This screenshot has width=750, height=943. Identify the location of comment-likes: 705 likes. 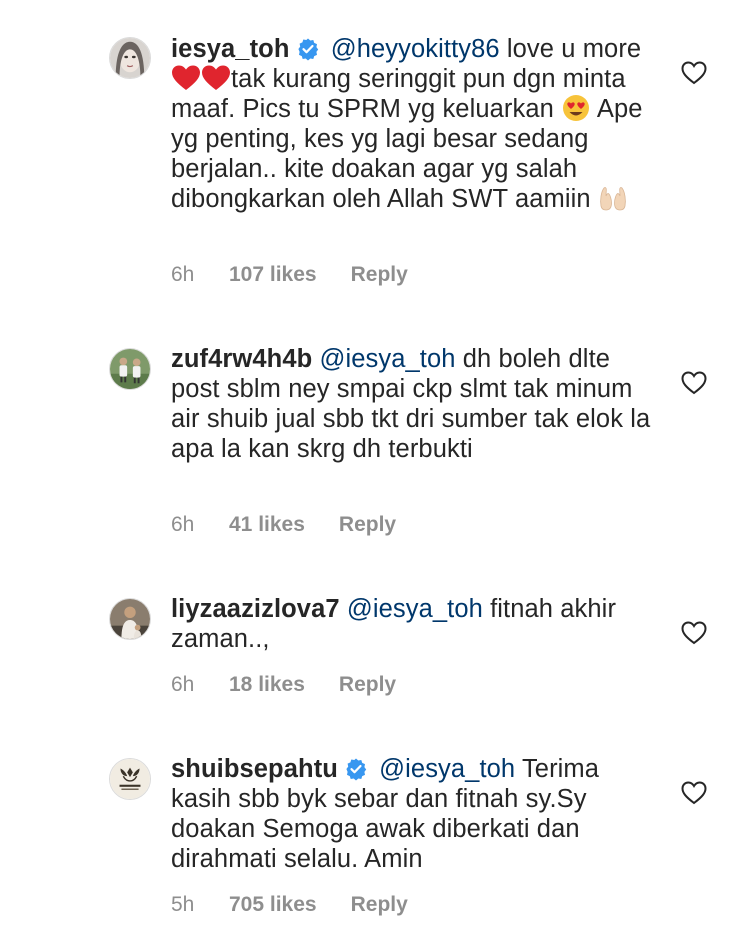
(273, 905).